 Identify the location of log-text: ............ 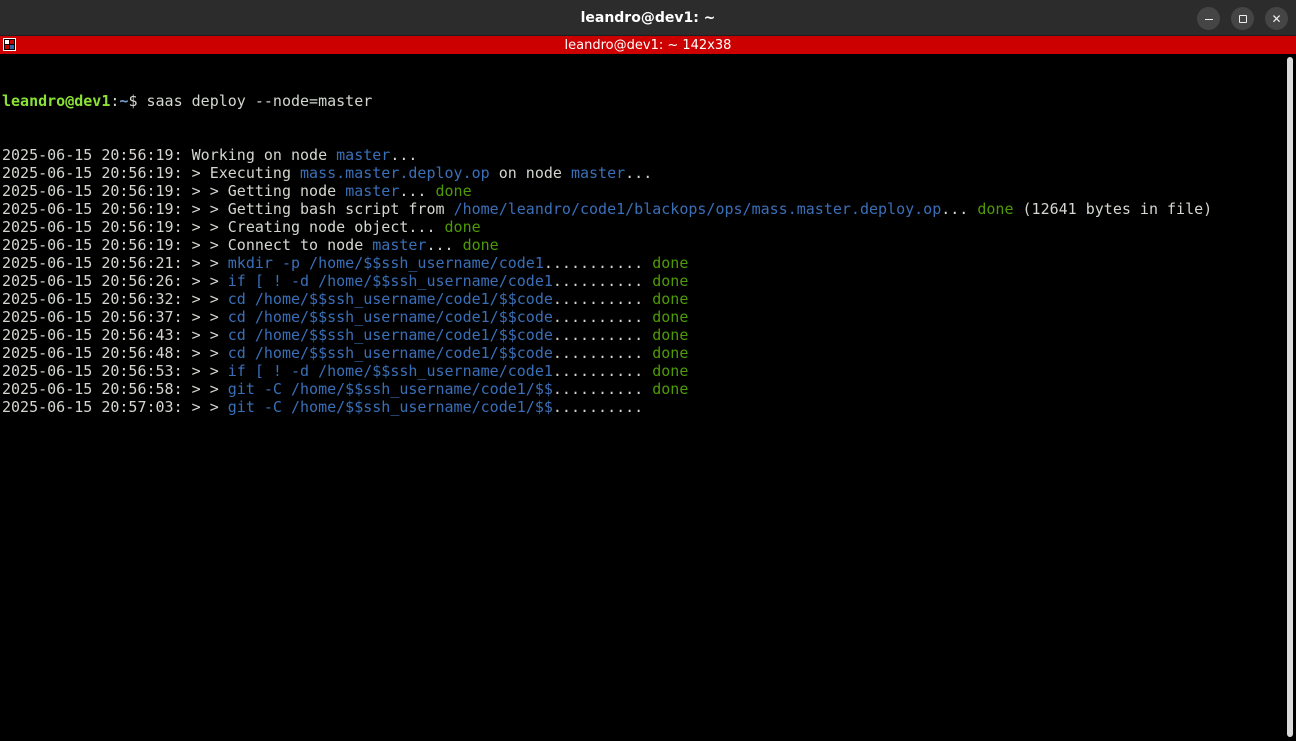
(598, 263).